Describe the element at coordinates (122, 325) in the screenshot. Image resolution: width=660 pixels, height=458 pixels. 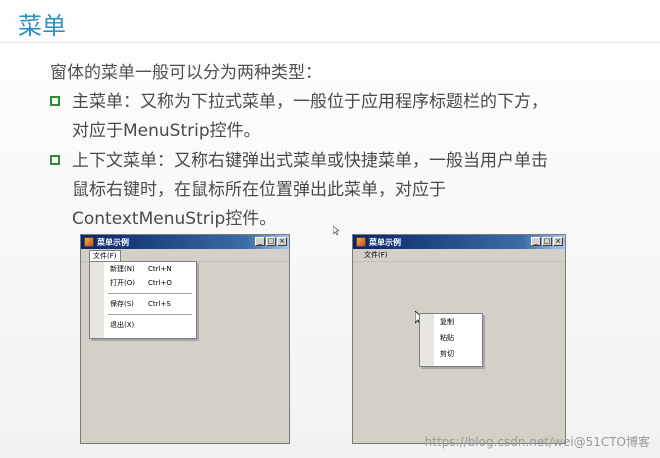
I see `menu-item-label: 退出(X)` at that location.